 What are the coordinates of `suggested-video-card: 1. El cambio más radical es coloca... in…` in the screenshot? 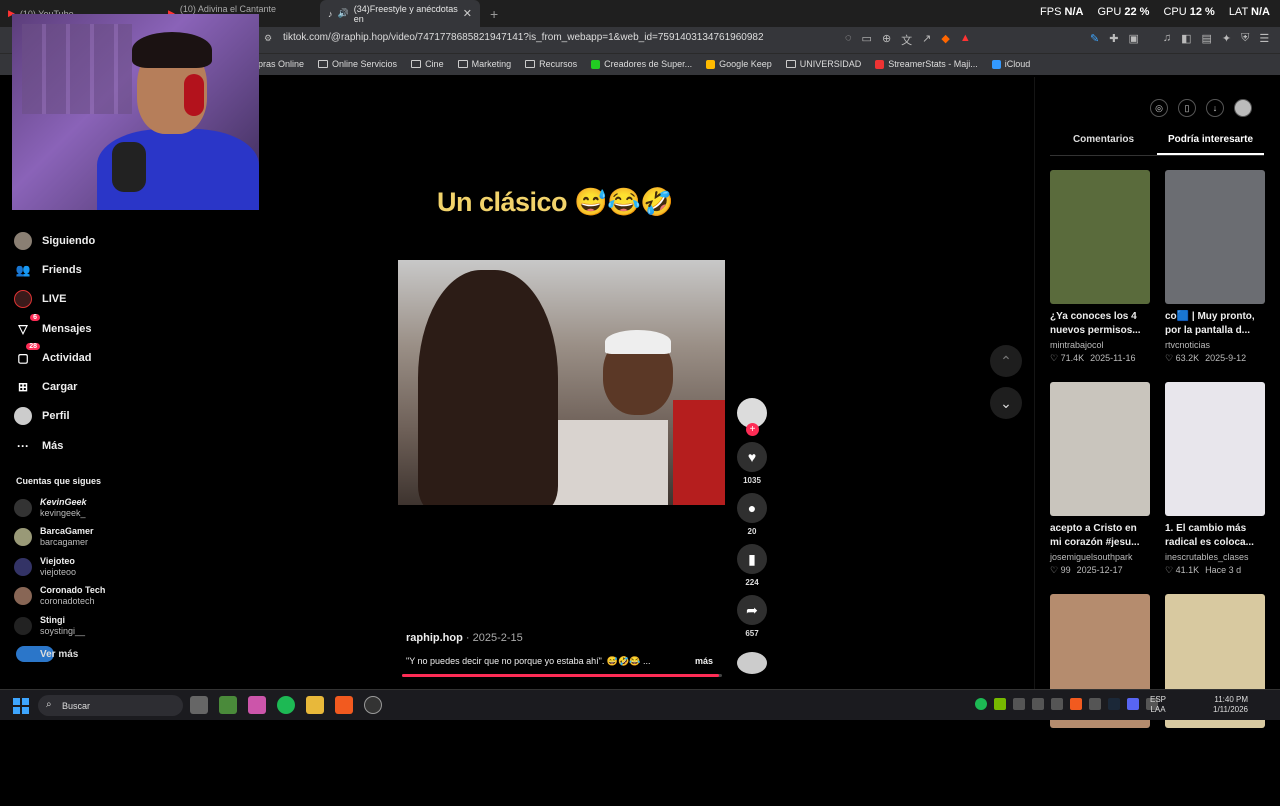 It's located at (1215, 488).